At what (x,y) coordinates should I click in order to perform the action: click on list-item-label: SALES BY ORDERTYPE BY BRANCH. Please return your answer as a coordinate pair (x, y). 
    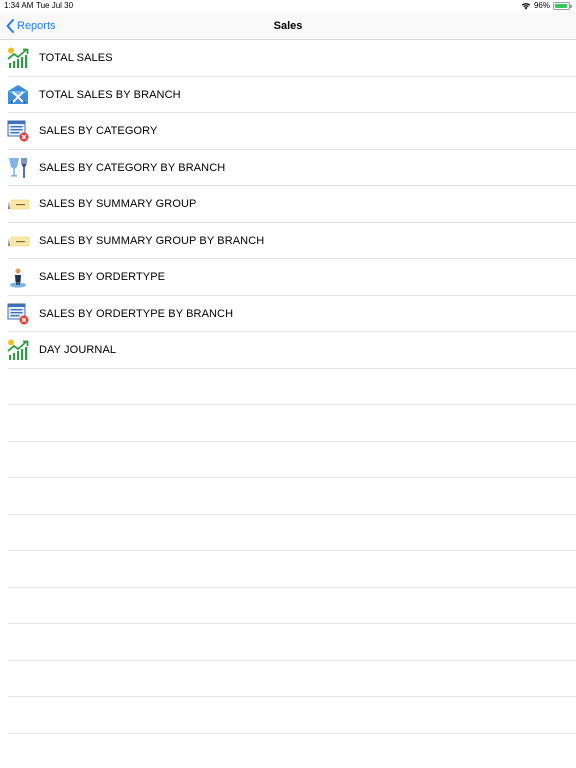
    Looking at the image, I should click on (136, 313).